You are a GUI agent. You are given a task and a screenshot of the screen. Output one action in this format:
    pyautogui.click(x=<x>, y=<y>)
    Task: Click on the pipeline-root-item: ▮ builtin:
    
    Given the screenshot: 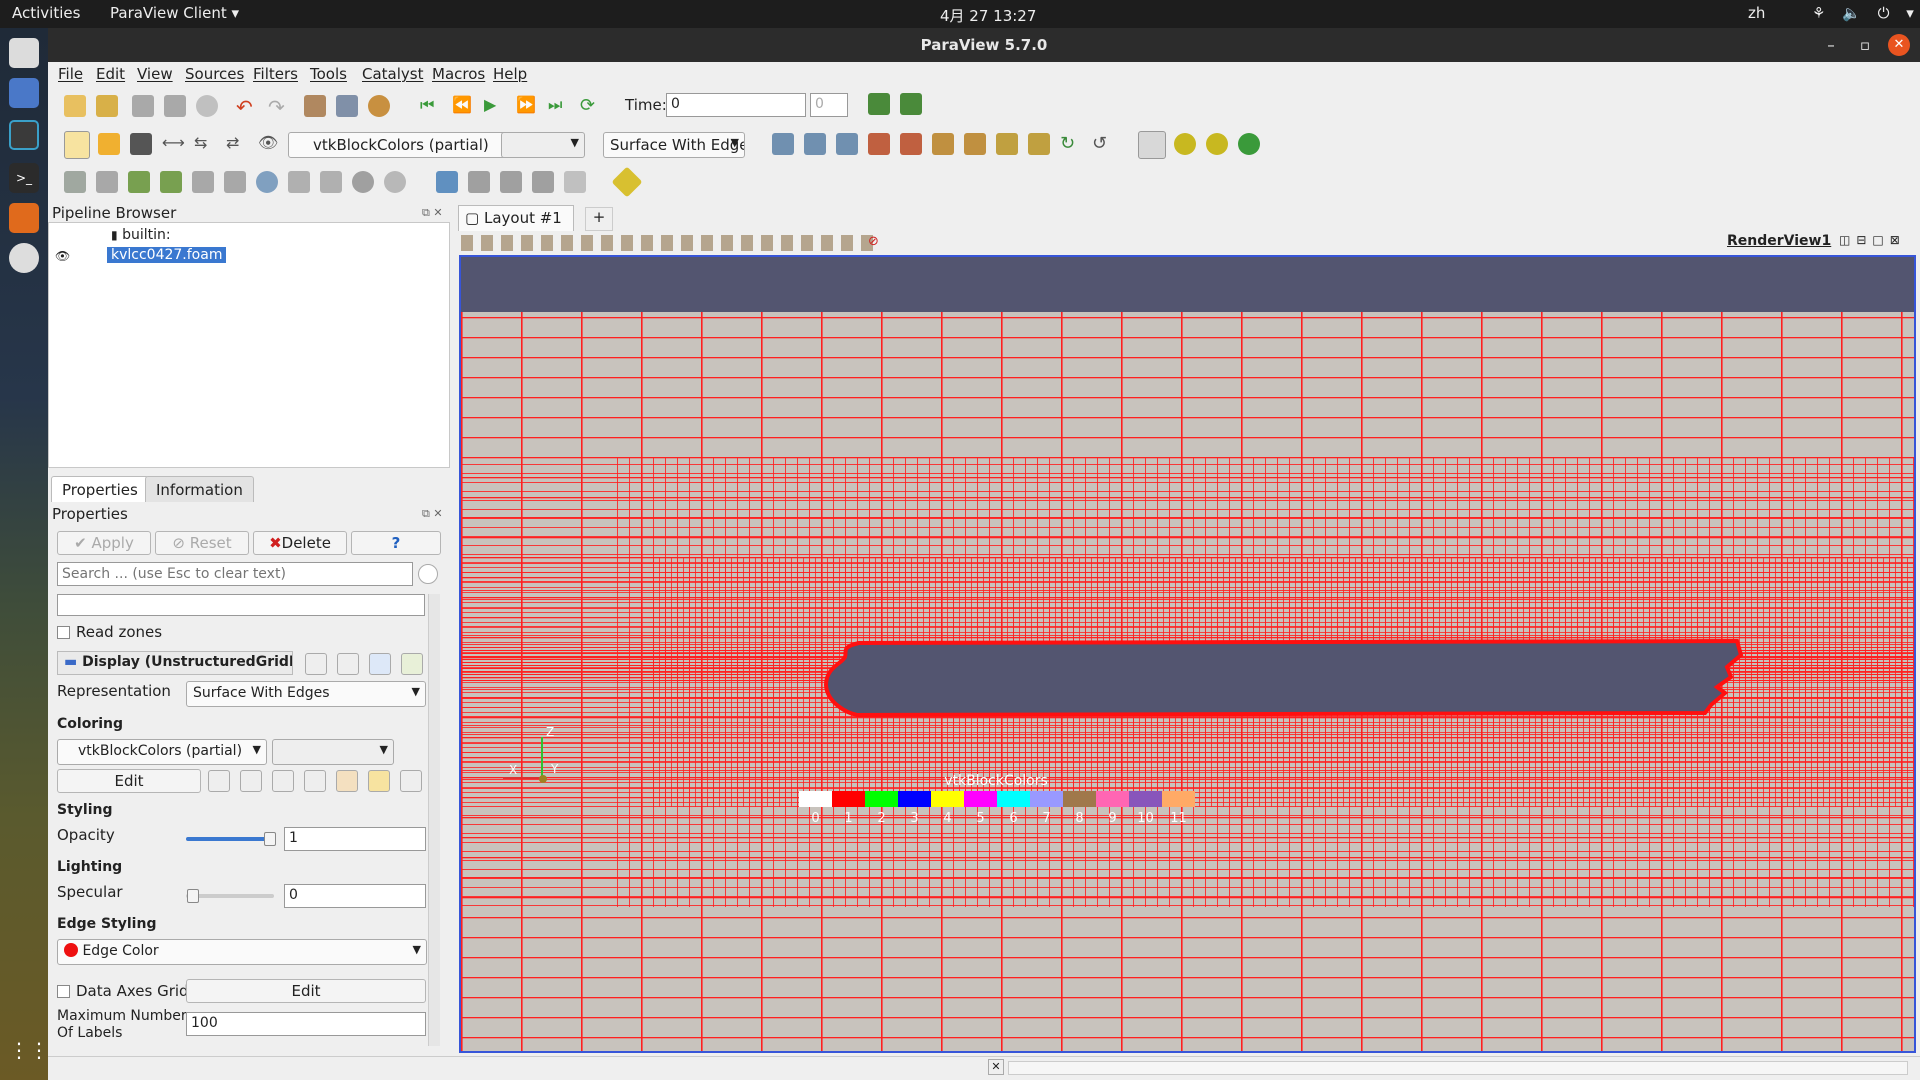 What is the action you would take?
    pyautogui.click(x=141, y=235)
    